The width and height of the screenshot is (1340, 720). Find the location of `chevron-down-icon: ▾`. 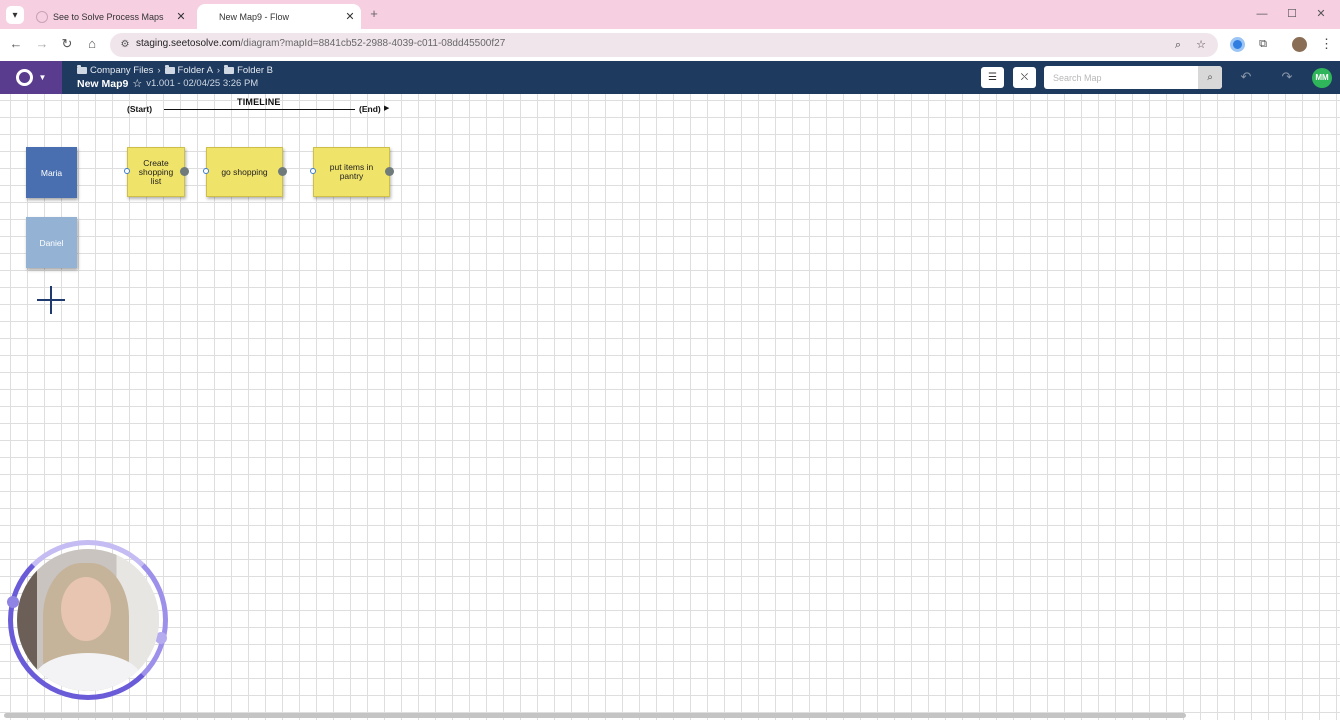

chevron-down-icon: ▾ is located at coordinates (15, 15).